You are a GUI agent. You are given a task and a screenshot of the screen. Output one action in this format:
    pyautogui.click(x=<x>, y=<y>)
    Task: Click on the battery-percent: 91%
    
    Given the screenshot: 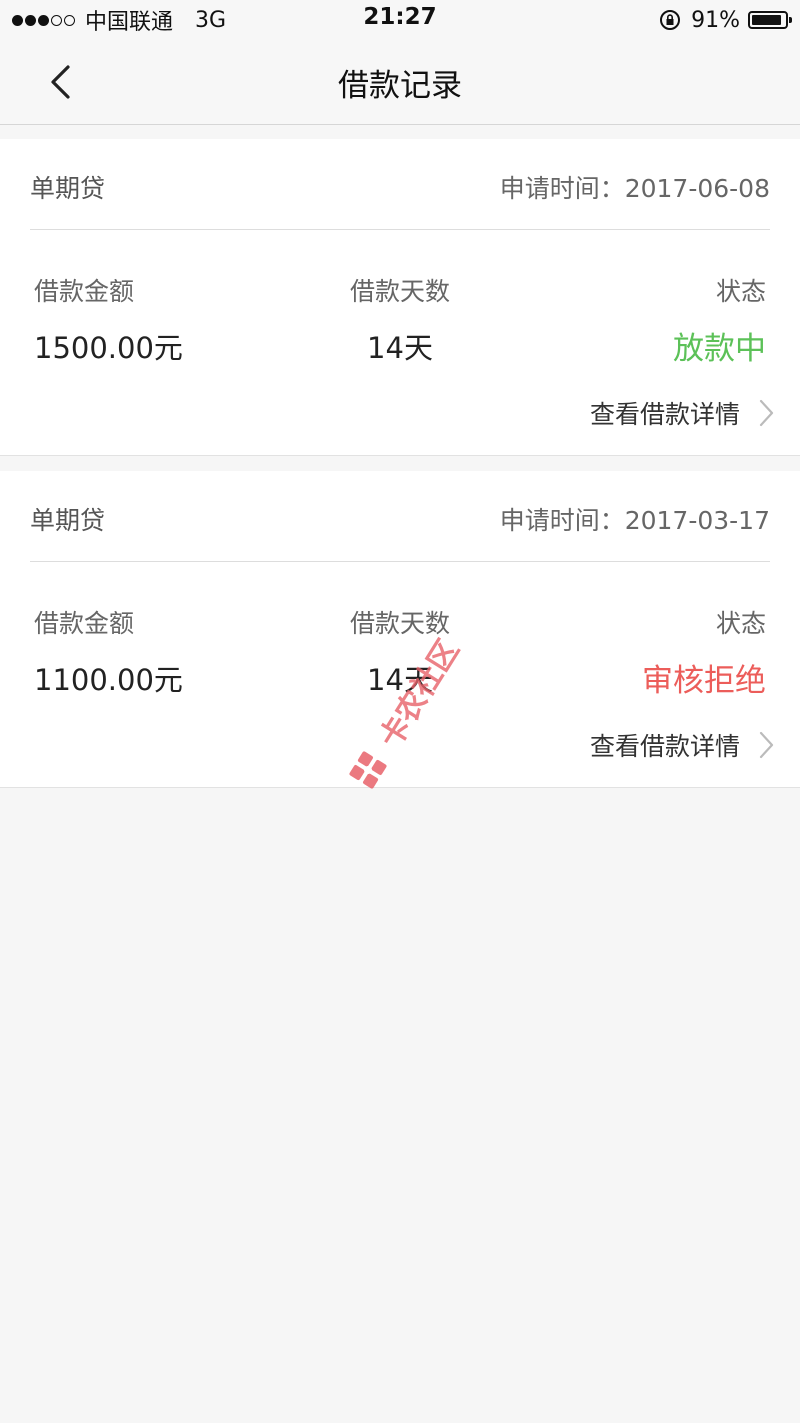 What is the action you would take?
    pyautogui.click(x=715, y=20)
    